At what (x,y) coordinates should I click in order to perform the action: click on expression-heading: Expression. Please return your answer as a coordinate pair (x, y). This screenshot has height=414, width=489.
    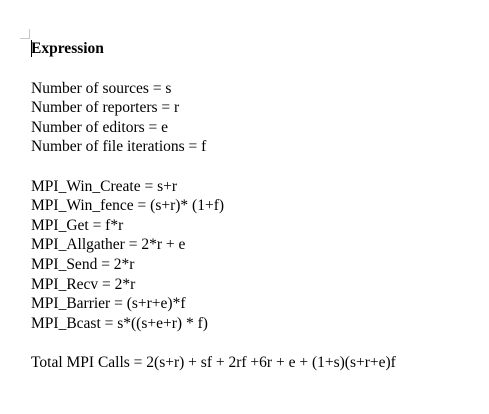
    Looking at the image, I should click on (67, 48).